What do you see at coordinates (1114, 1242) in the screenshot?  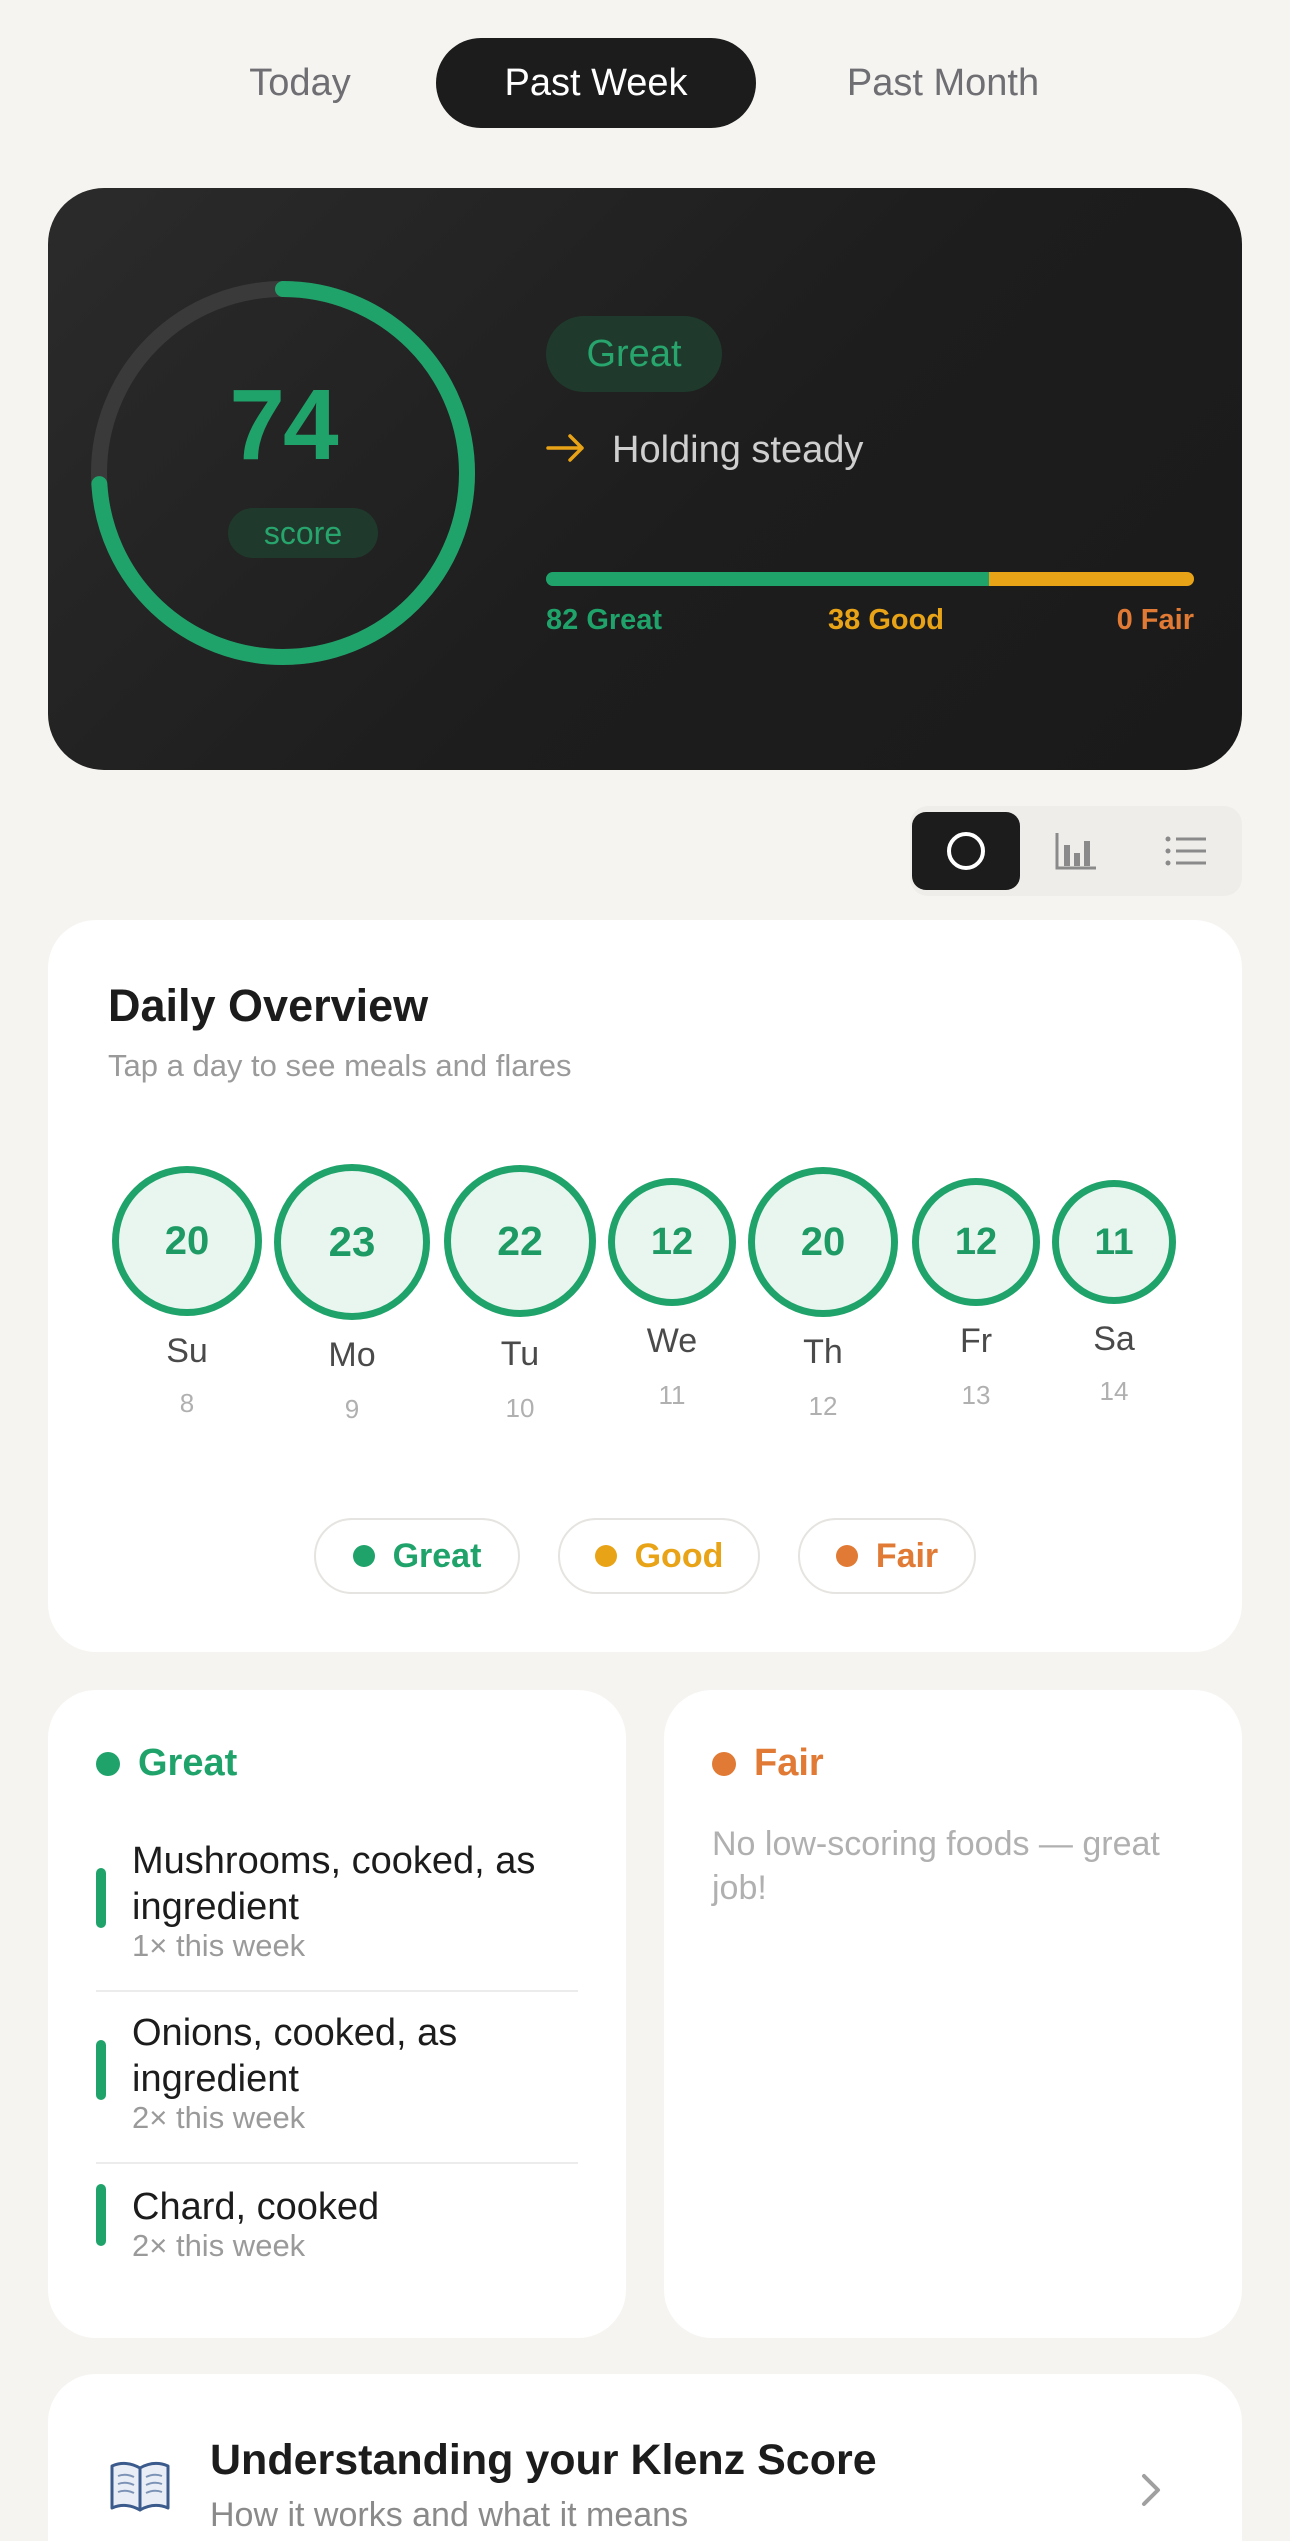 I see `day-score: 11` at bounding box center [1114, 1242].